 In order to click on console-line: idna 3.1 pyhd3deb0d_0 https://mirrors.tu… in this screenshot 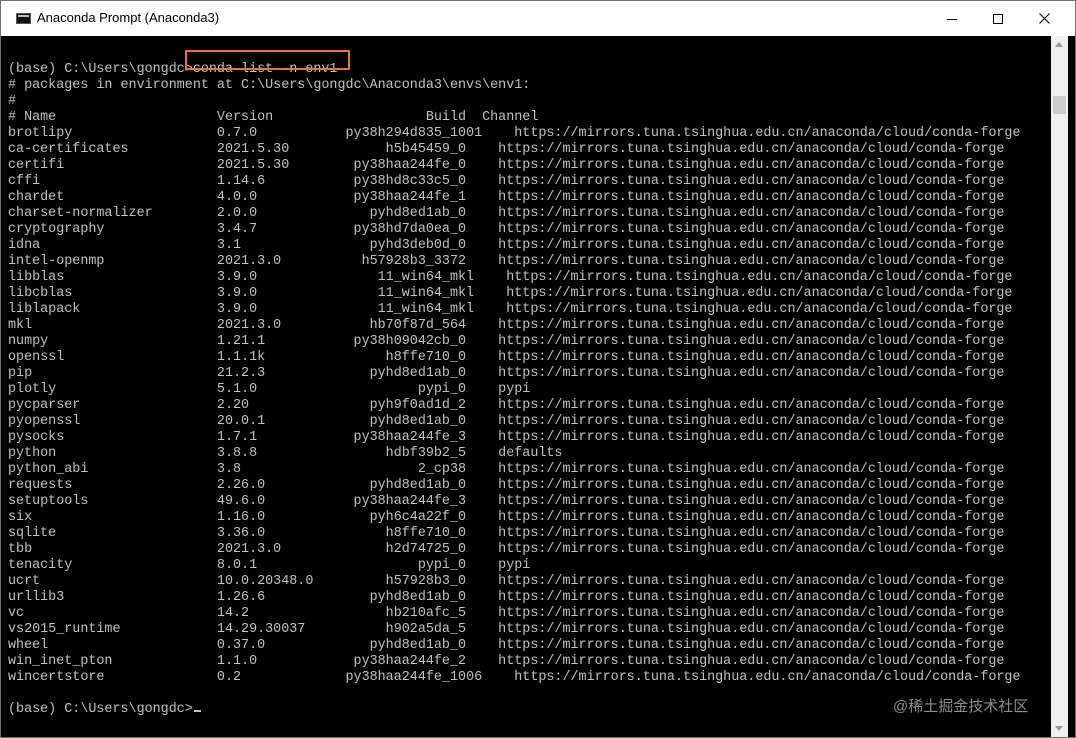, I will do `click(506, 245)`.